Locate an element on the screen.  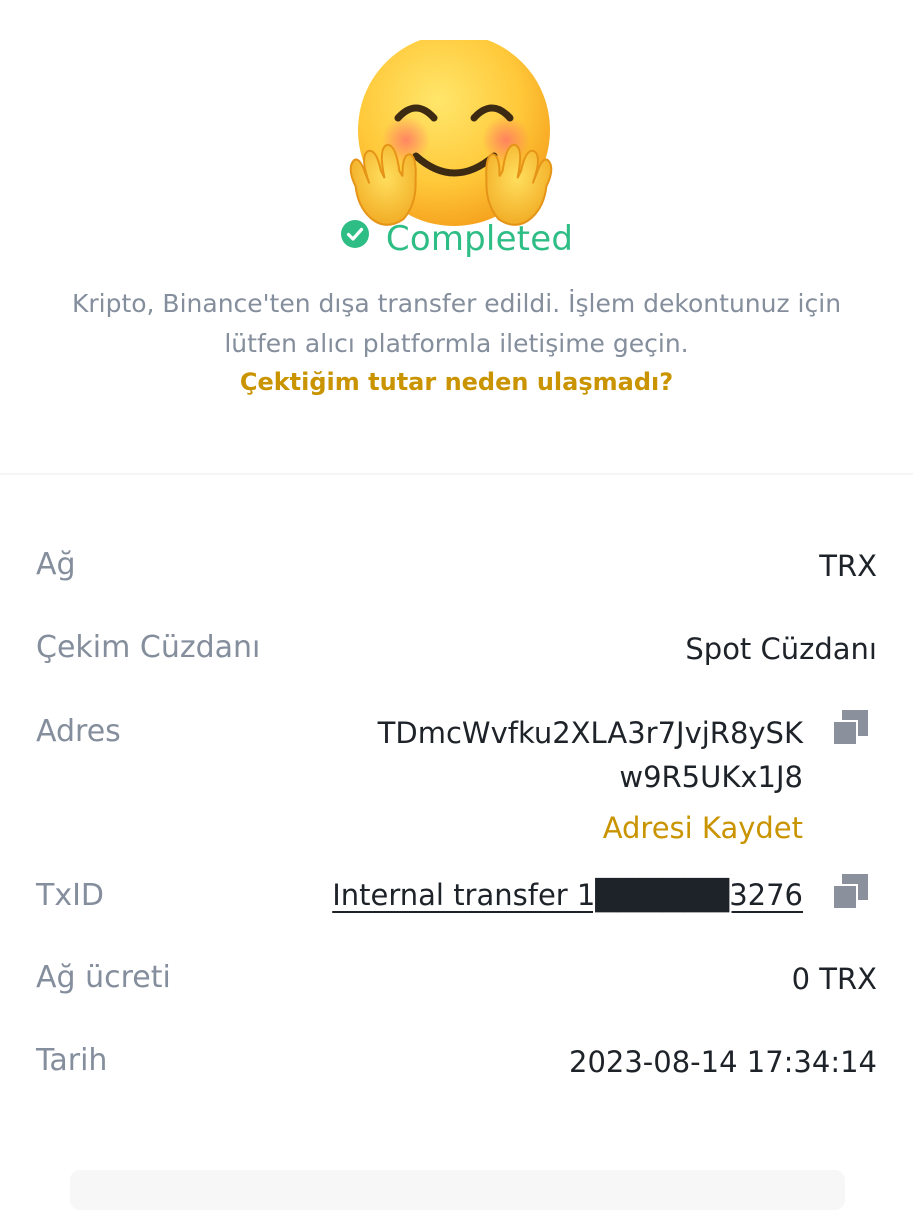
fee-value: 0 TRX is located at coordinates (834, 979).